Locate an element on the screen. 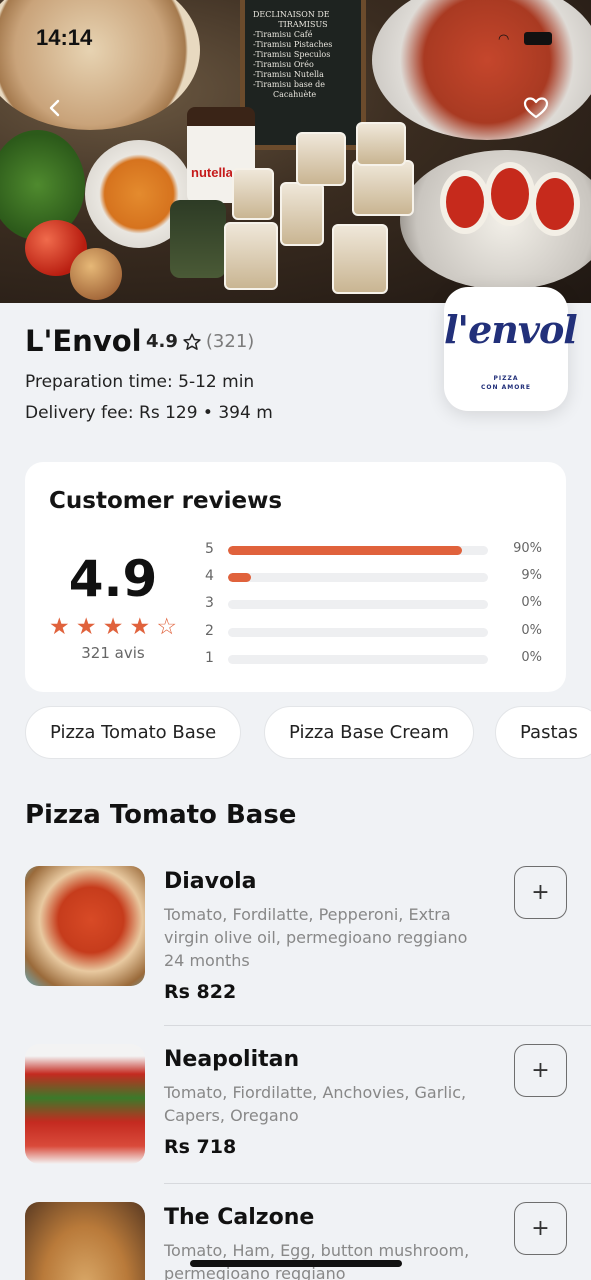  restaurant-rating: 4.9 (321) is located at coordinates (200, 341).